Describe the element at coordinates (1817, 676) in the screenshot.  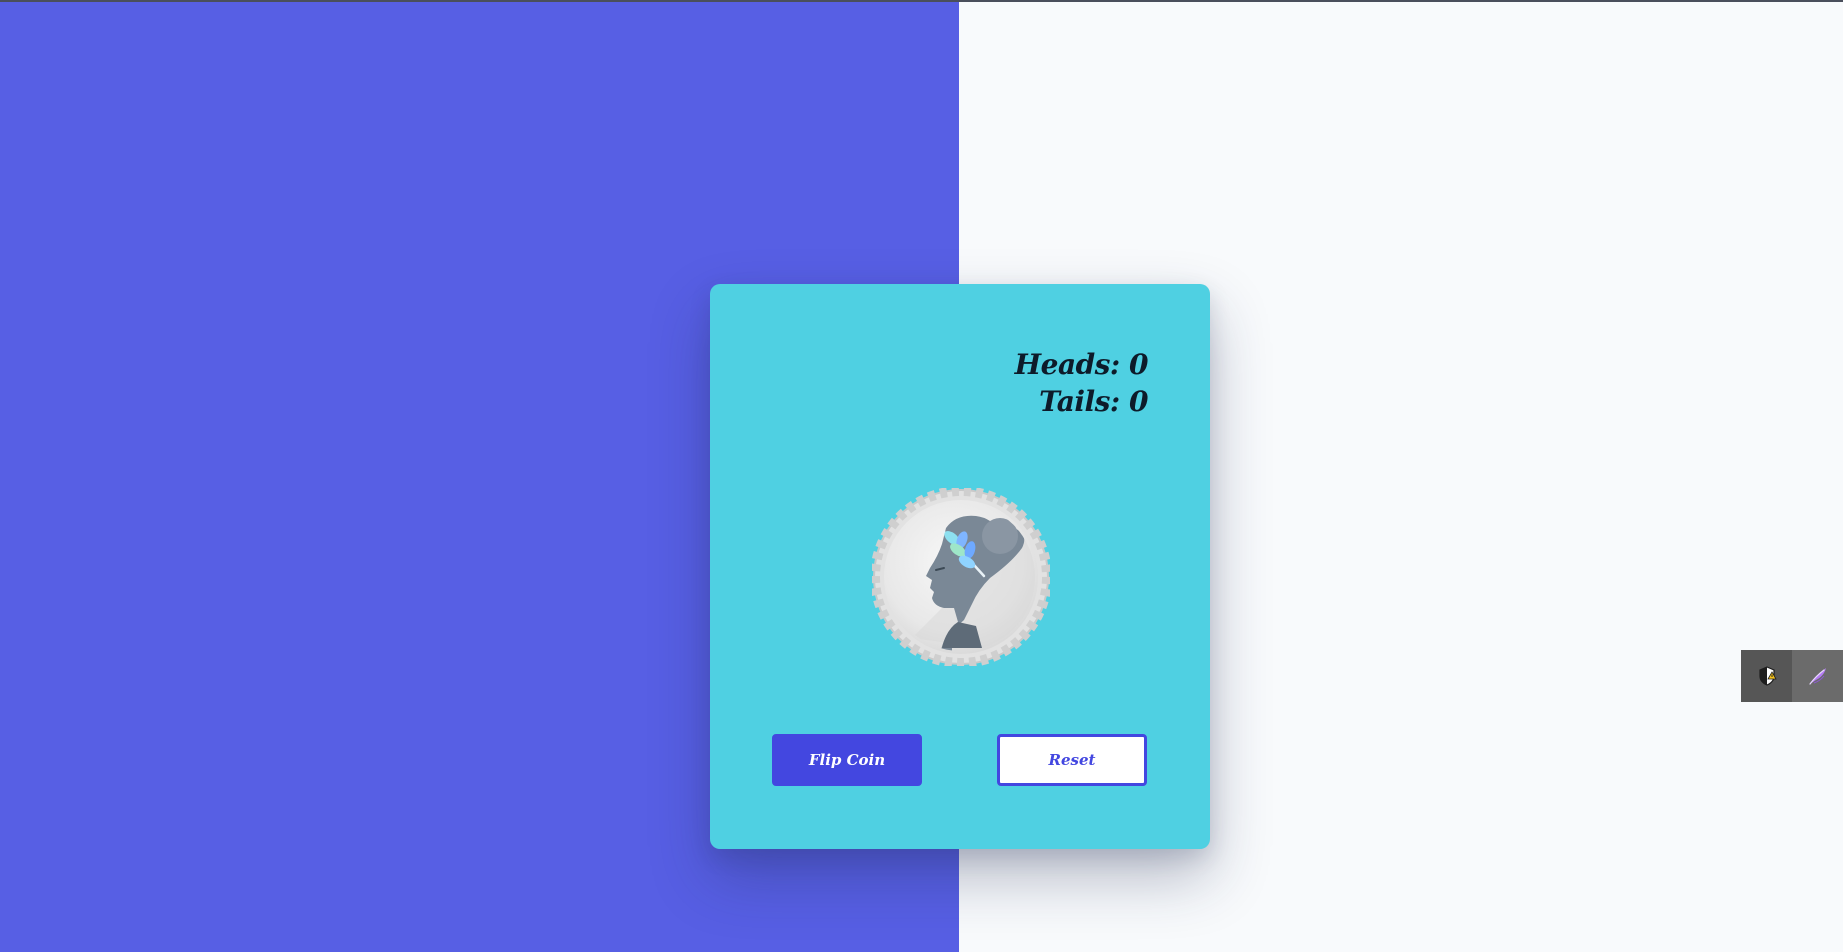
I see `feather-icon` at that location.